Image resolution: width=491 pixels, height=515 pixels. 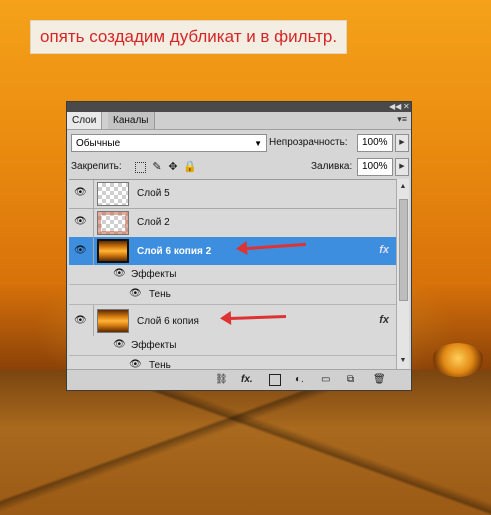 I want to click on layers-scrollbar: ▲ ▼, so click(x=402, y=274).